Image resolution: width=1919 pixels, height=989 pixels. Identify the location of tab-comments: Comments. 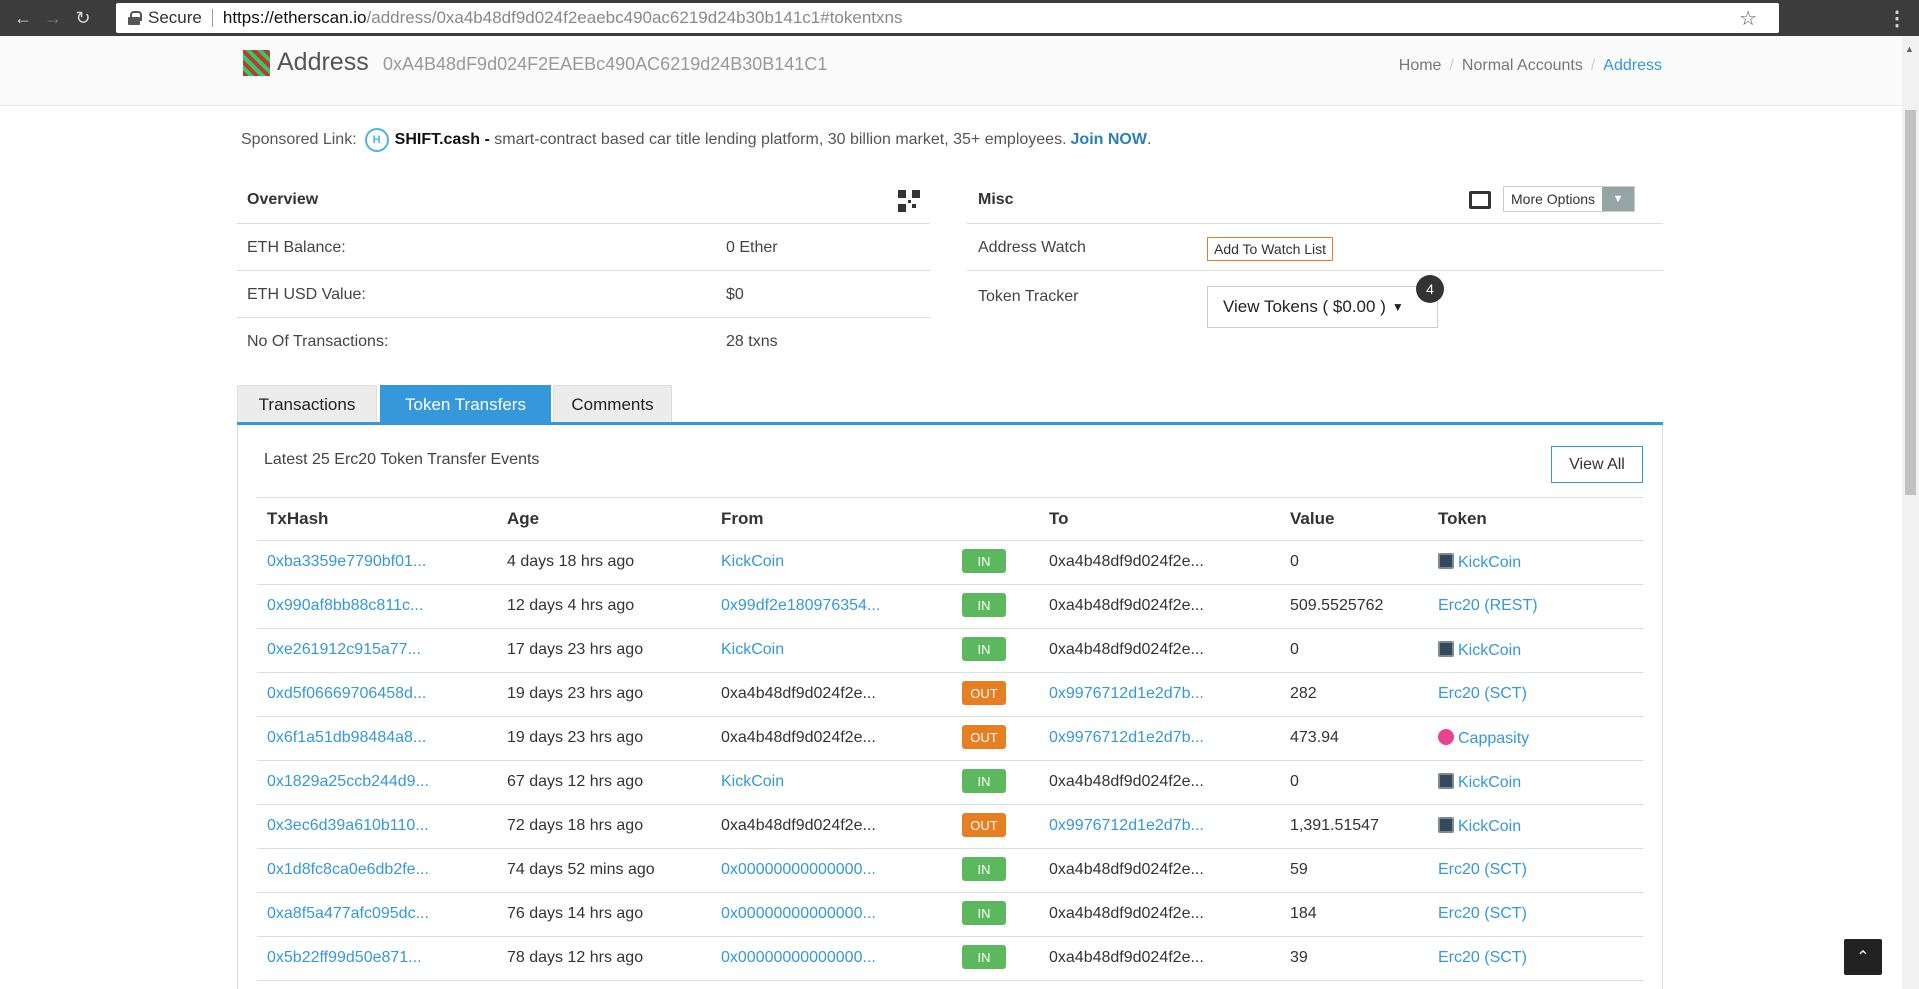
(612, 404).